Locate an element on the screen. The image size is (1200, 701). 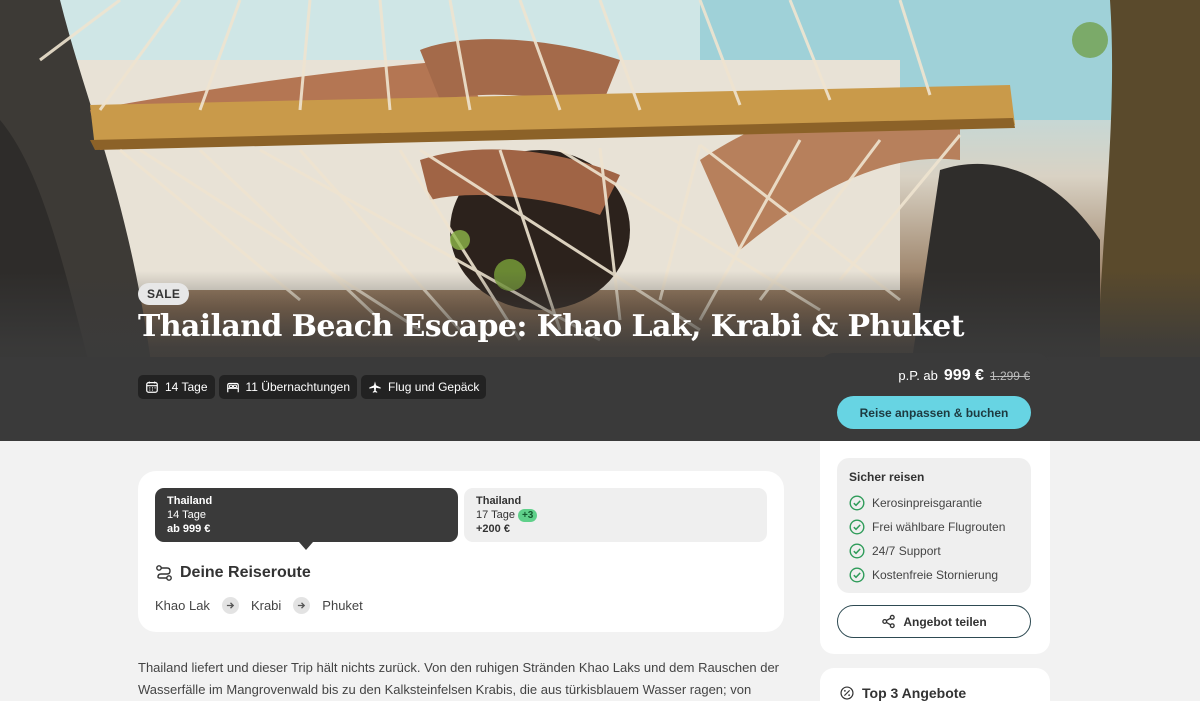
route-heading-label: Deine Reiseroute is located at coordinates (245, 572).